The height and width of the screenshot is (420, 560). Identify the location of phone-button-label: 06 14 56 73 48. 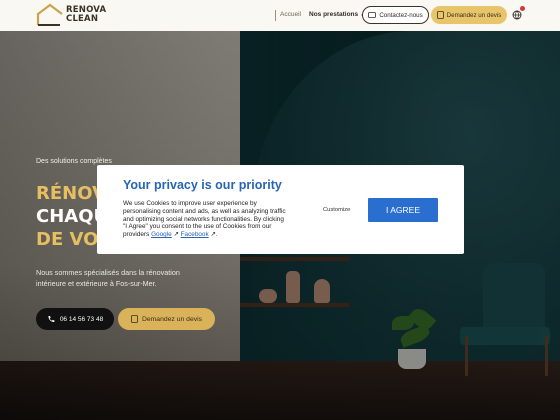
(81, 319).